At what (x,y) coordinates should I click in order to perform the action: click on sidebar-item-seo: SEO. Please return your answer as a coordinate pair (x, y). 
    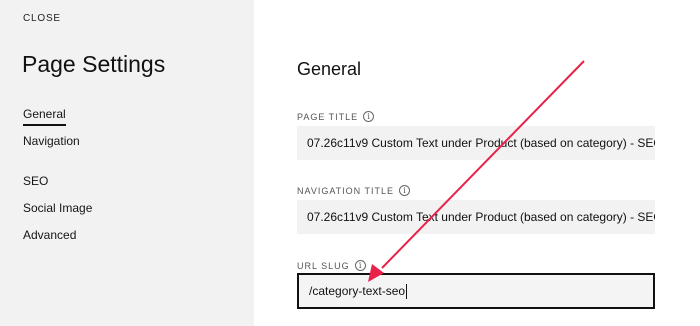
    Looking at the image, I should click on (35, 181).